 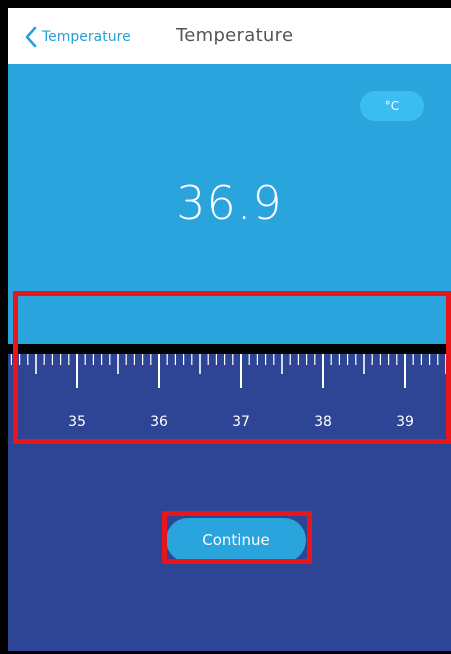 I want to click on header-bar: Temperature Temperature, so click(x=229, y=36).